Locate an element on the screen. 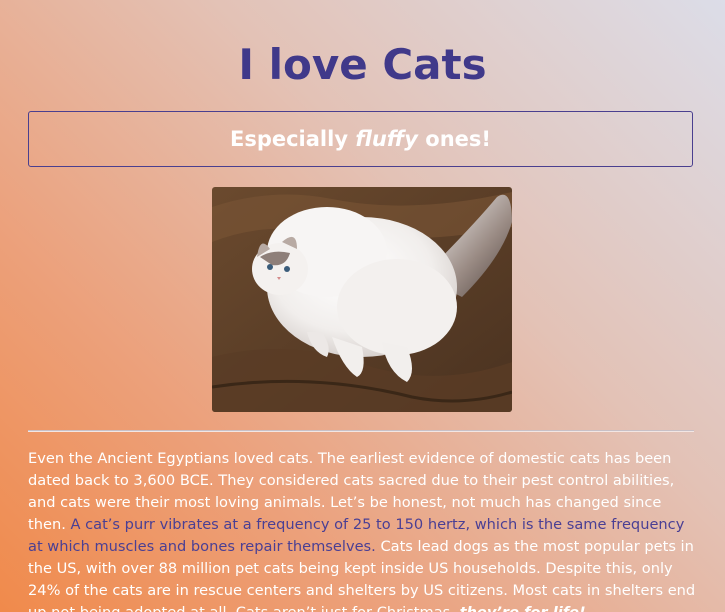  article-part-4: they’re for life! is located at coordinates (523, 608).